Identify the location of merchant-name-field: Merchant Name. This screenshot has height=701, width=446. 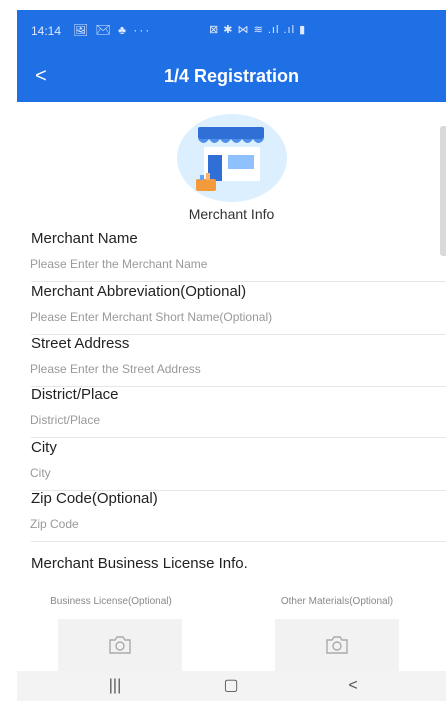
(231, 256).